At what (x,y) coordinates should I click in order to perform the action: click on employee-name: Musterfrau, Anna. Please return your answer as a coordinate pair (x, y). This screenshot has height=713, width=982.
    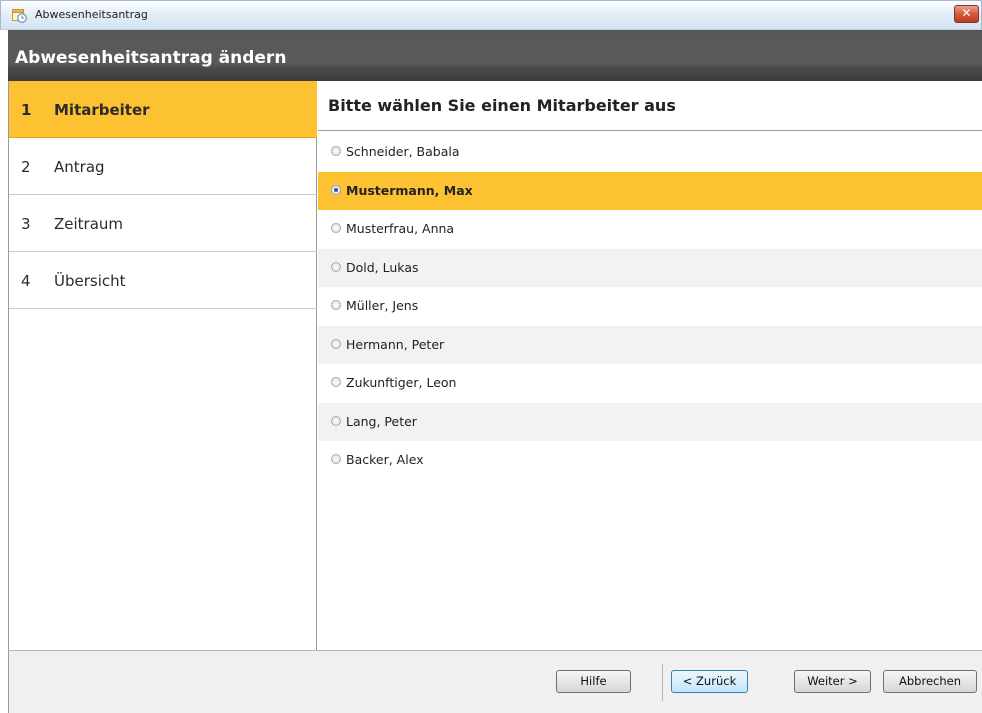
    Looking at the image, I should click on (400, 228).